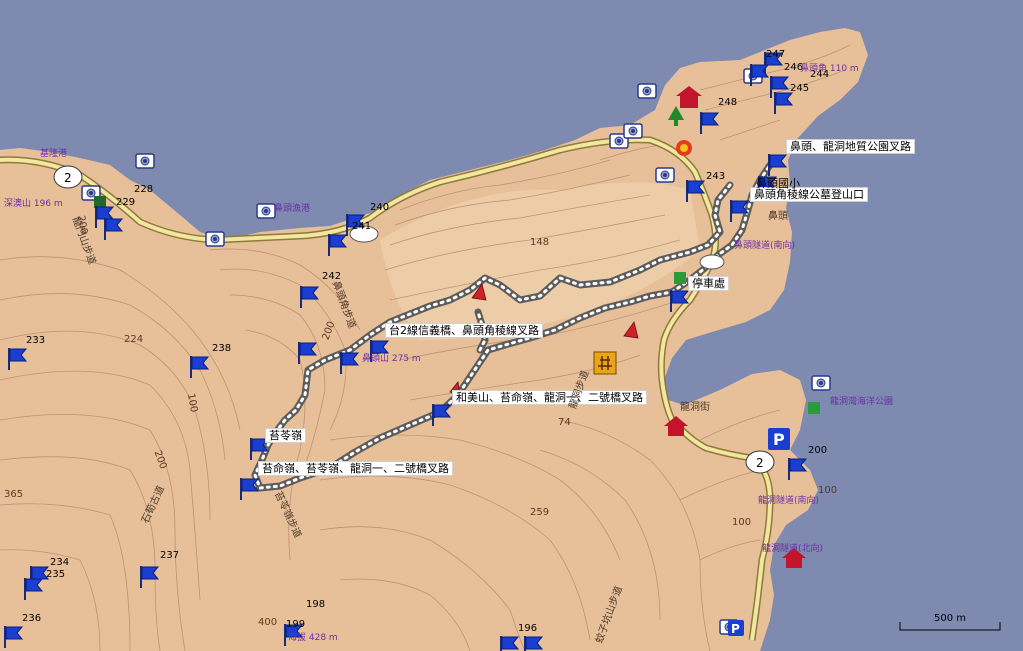  I want to click on waypoint-198: 198, so click(316, 604).